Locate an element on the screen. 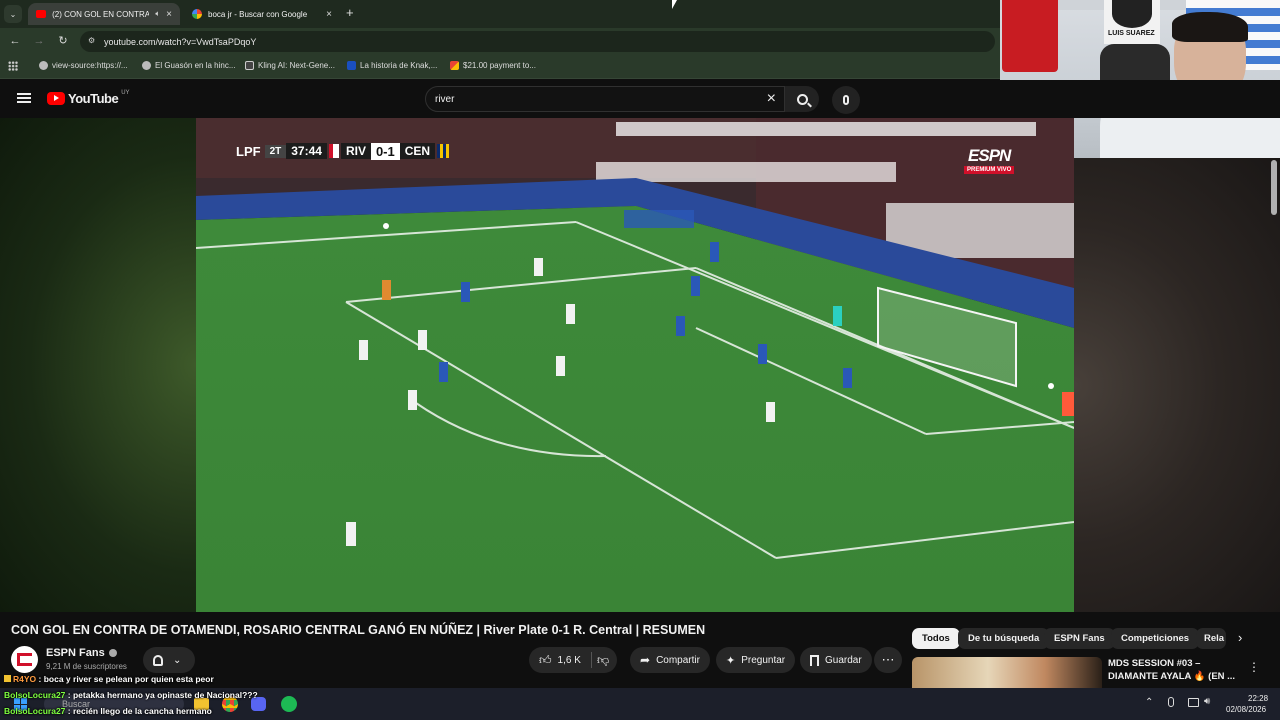  bell-icon is located at coordinates (158, 660).